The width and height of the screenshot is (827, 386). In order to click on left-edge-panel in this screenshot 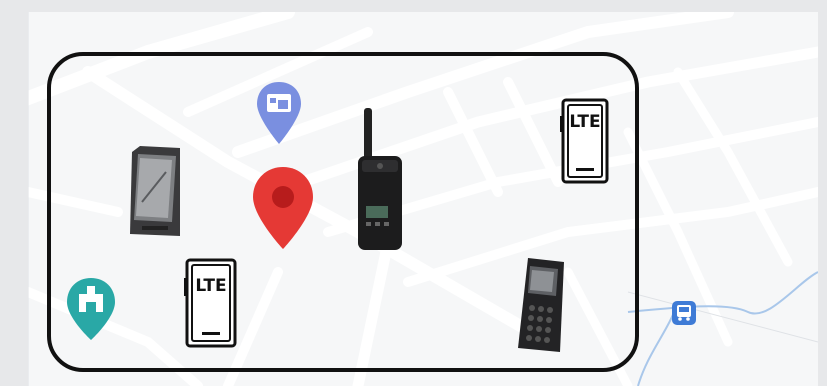, I will do `click(14, 193)`.